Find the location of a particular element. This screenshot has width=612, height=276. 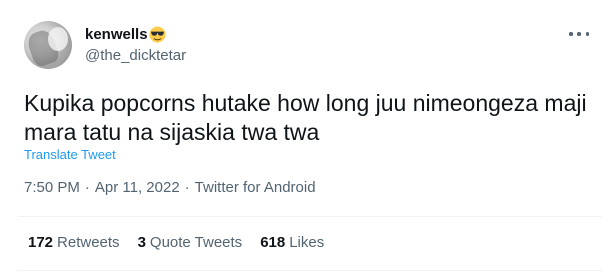

likes-stat: 618 Likes is located at coordinates (292, 242).